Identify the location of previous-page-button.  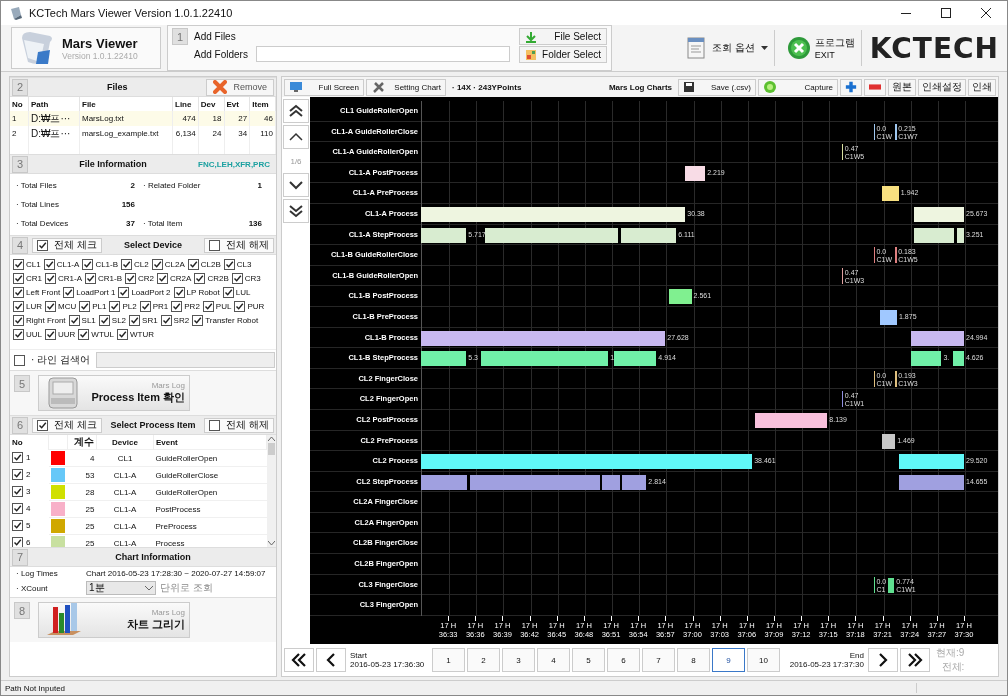
(331, 660).